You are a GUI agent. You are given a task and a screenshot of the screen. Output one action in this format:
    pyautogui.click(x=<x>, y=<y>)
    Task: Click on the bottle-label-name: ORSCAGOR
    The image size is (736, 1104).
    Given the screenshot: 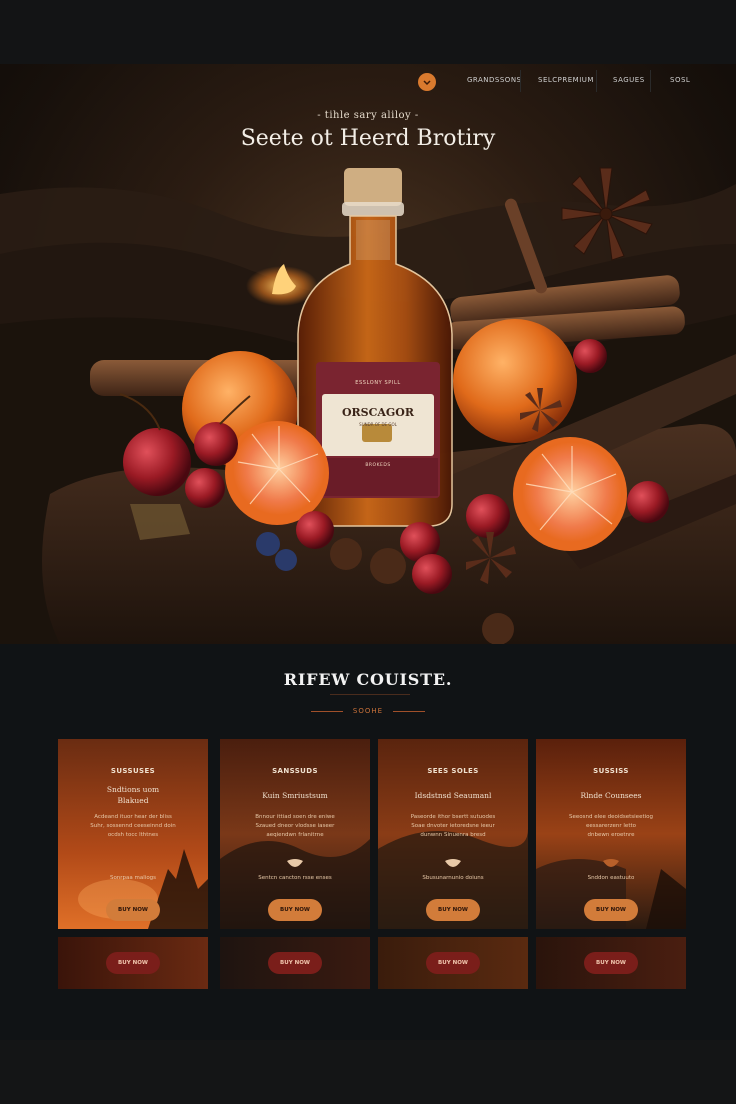 What is the action you would take?
    pyautogui.click(x=378, y=412)
    